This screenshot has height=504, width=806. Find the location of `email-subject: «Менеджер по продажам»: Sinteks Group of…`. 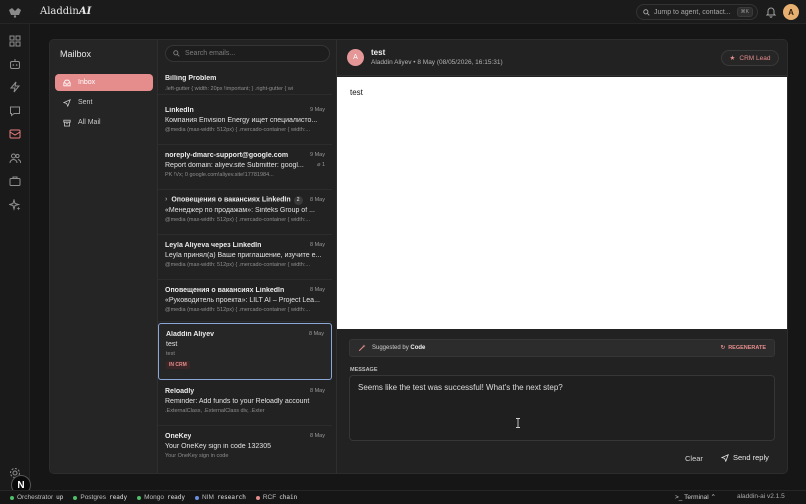

email-subject: «Менеджер по продажам»: Sinteks Group of… is located at coordinates (240, 210).